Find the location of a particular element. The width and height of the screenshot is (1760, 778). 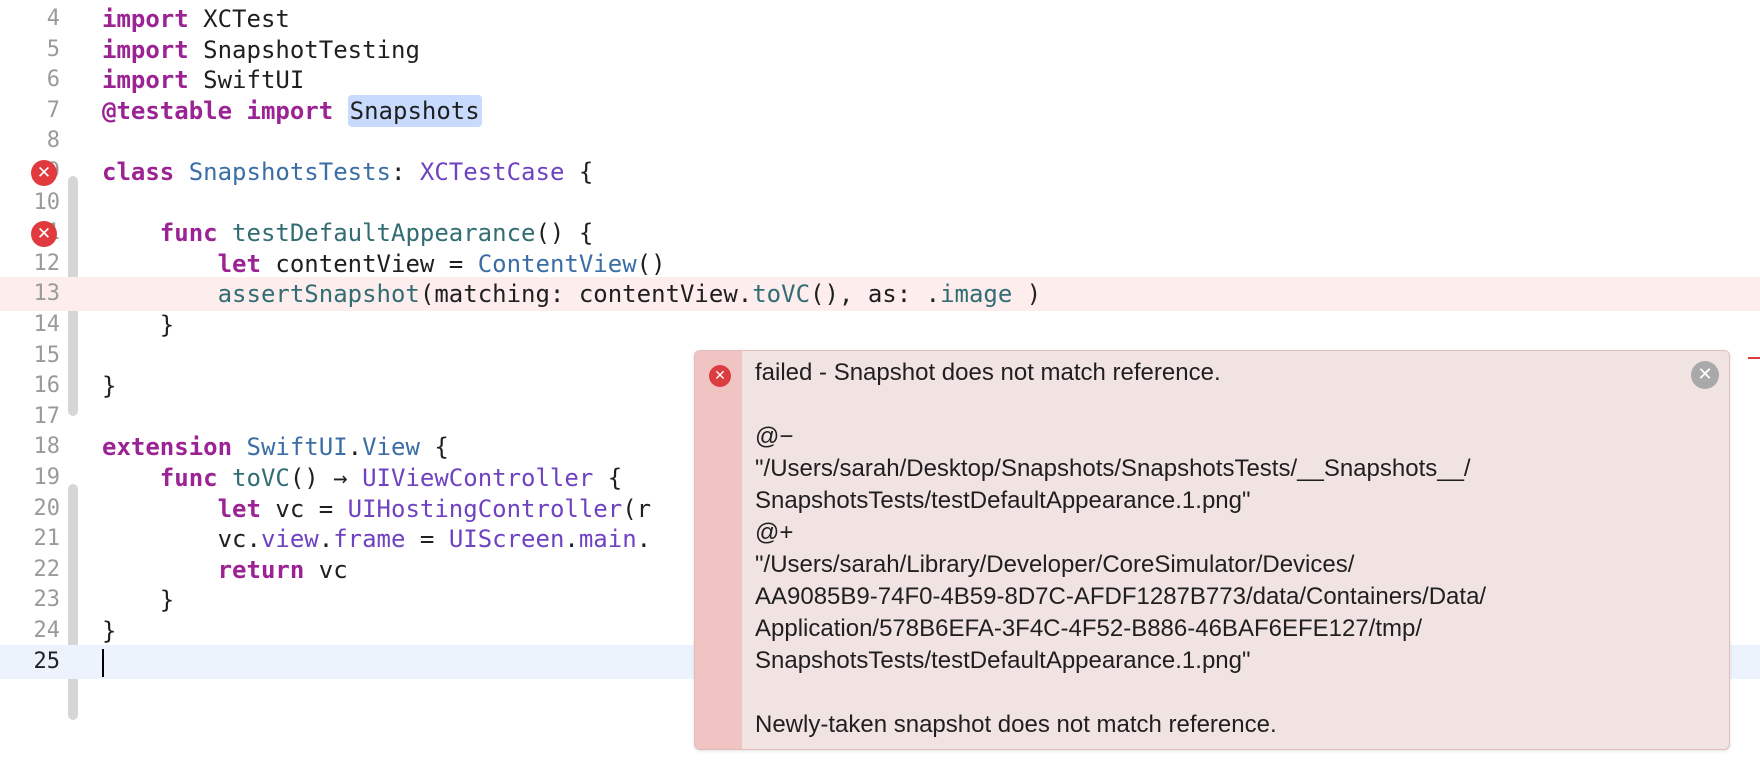

line-number: 12 is located at coordinates (47, 263).